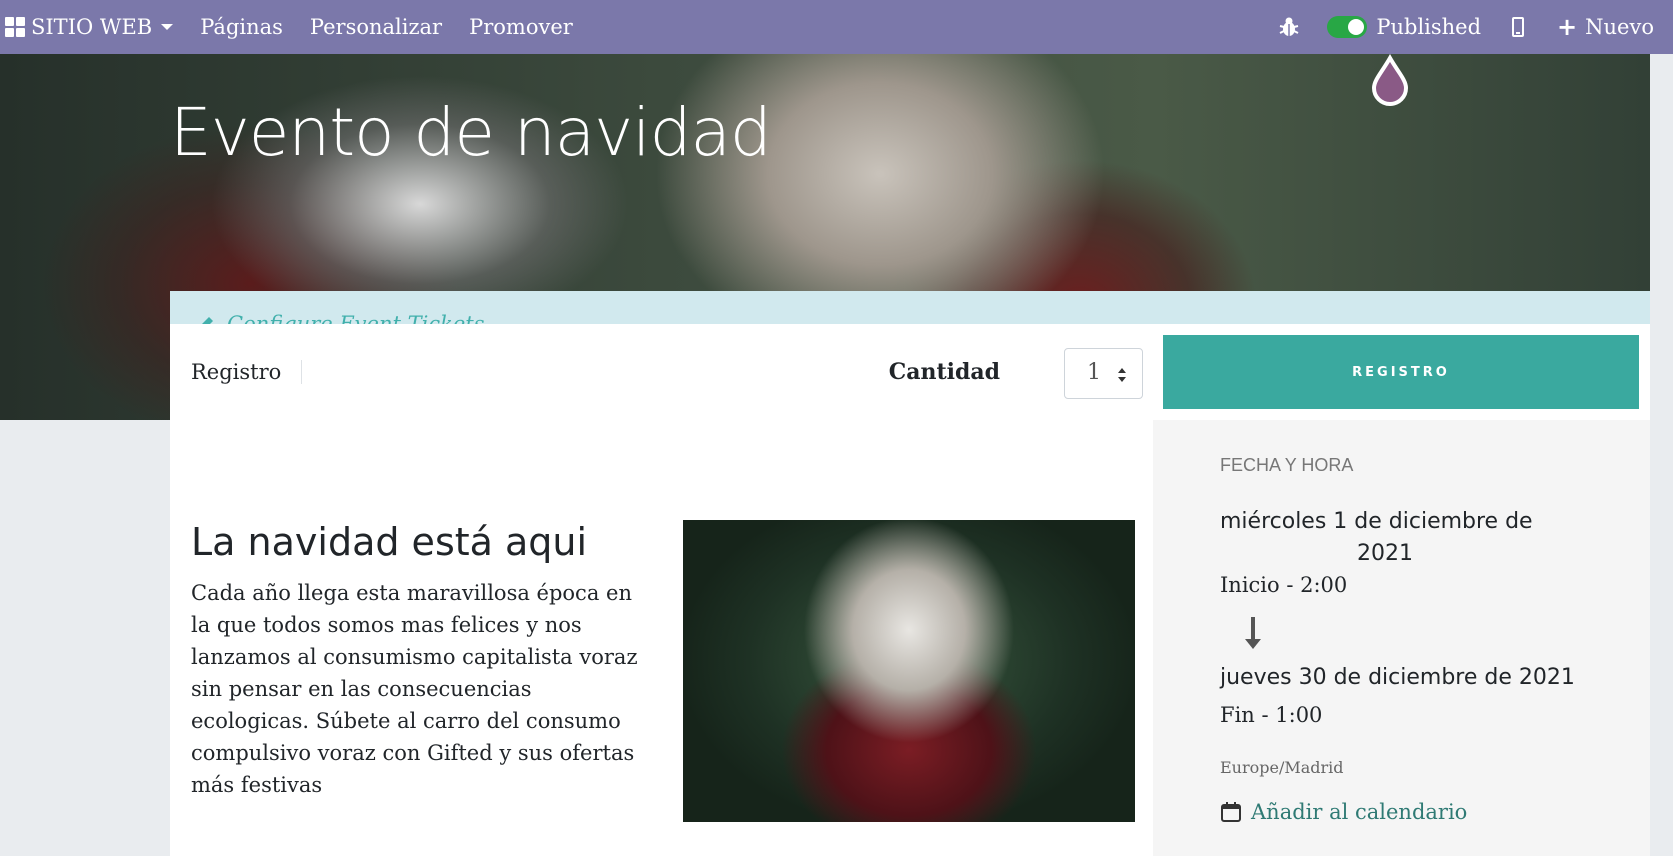  I want to click on start-time: Inicio - 2:00, so click(1284, 585).